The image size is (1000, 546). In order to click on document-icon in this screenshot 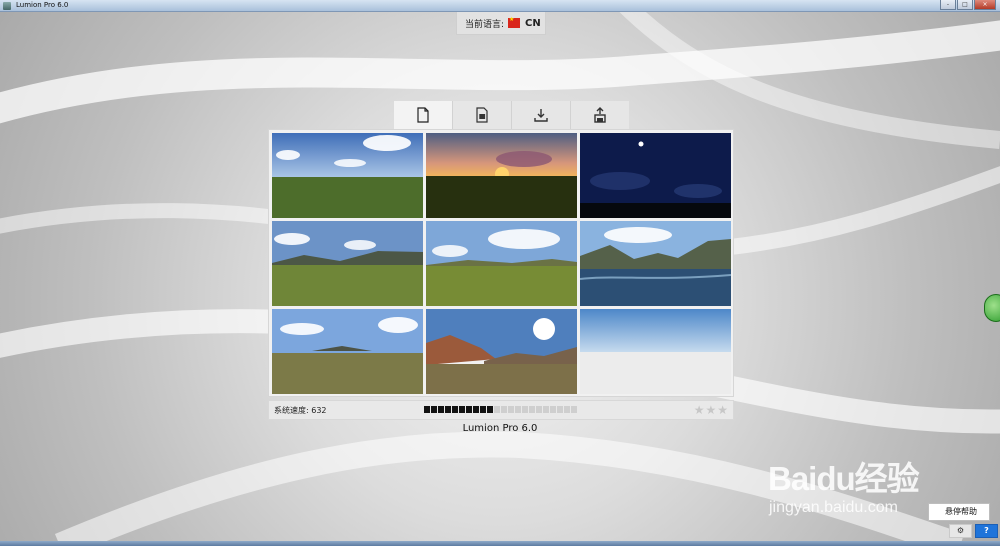, I will do `click(423, 115)`.